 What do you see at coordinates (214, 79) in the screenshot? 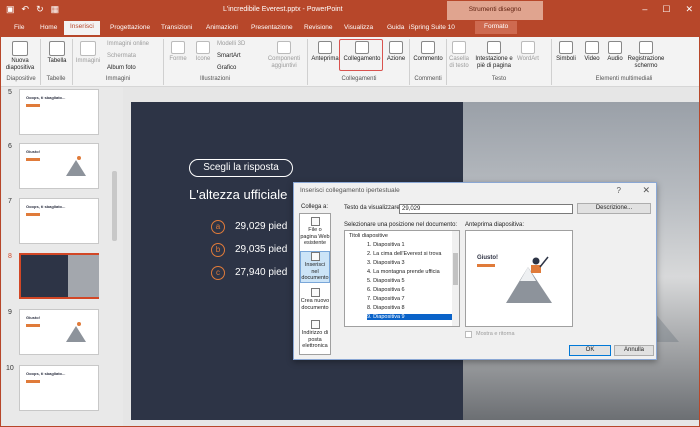
I see `group-illustrazioni-label: Illustrazioni` at bounding box center [214, 79].